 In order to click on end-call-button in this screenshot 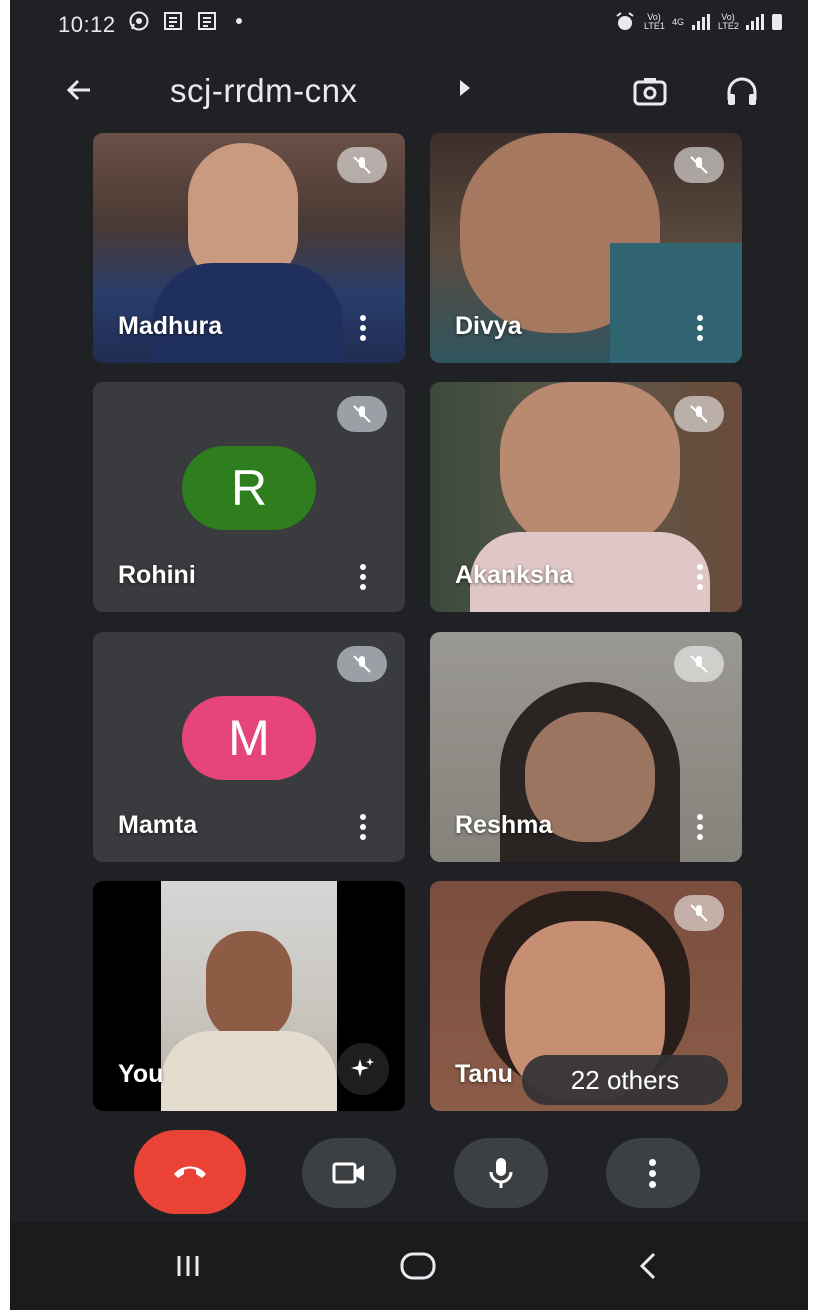, I will do `click(190, 1172)`.